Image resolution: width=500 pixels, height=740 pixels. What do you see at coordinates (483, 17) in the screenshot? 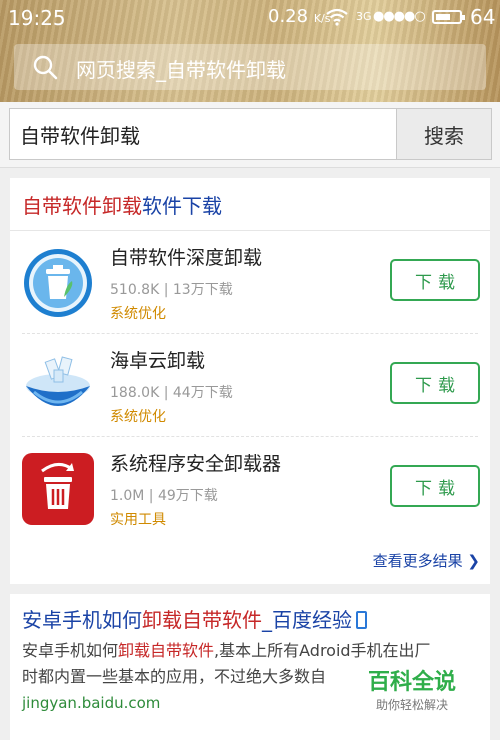
I see `battery-level: 64` at bounding box center [483, 17].